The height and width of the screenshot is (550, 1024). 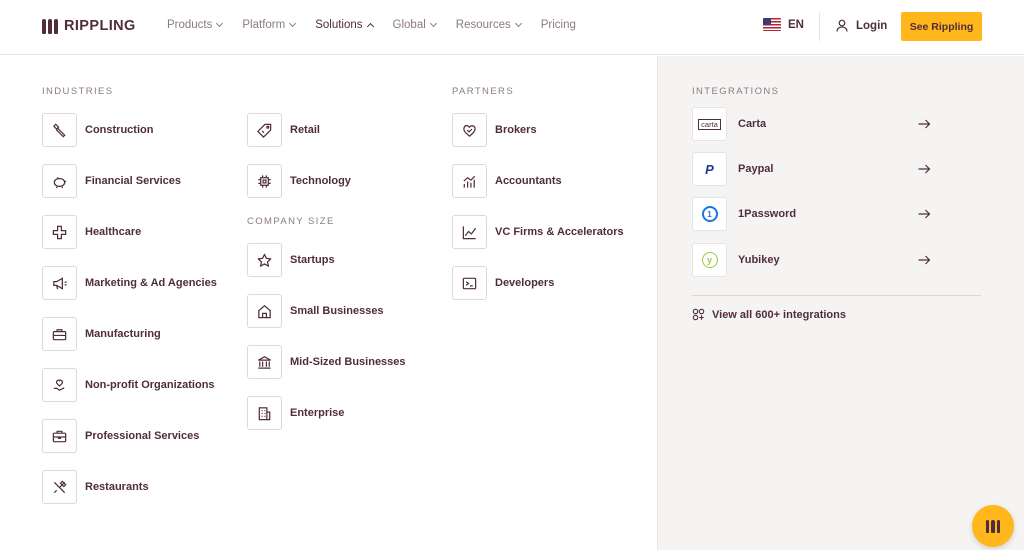 What do you see at coordinates (123, 334) in the screenshot?
I see `item-label: Manufacturing` at bounding box center [123, 334].